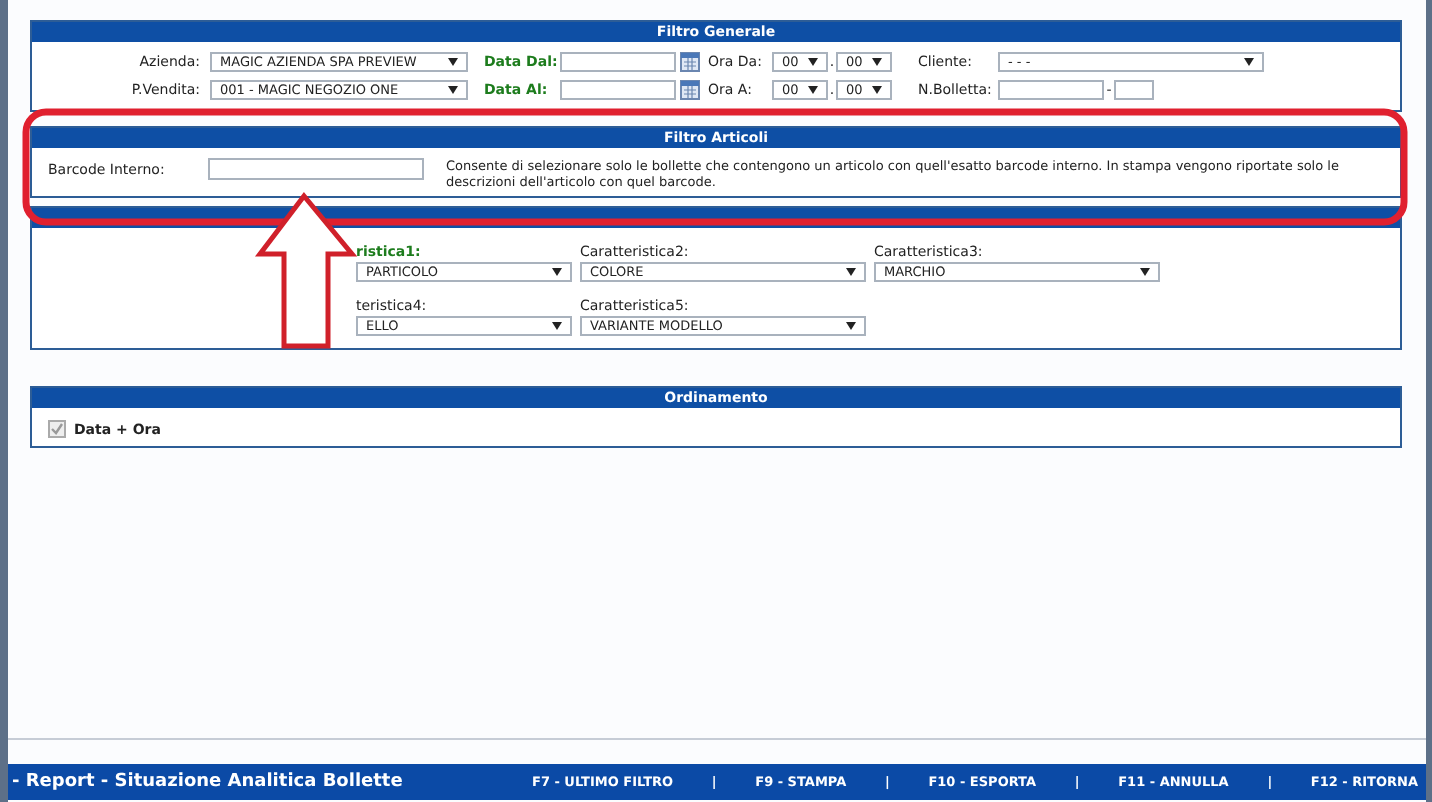 This screenshot has width=1432, height=802. I want to click on report-title: - Report - Situazione Analitica Bollette, so click(207, 782).